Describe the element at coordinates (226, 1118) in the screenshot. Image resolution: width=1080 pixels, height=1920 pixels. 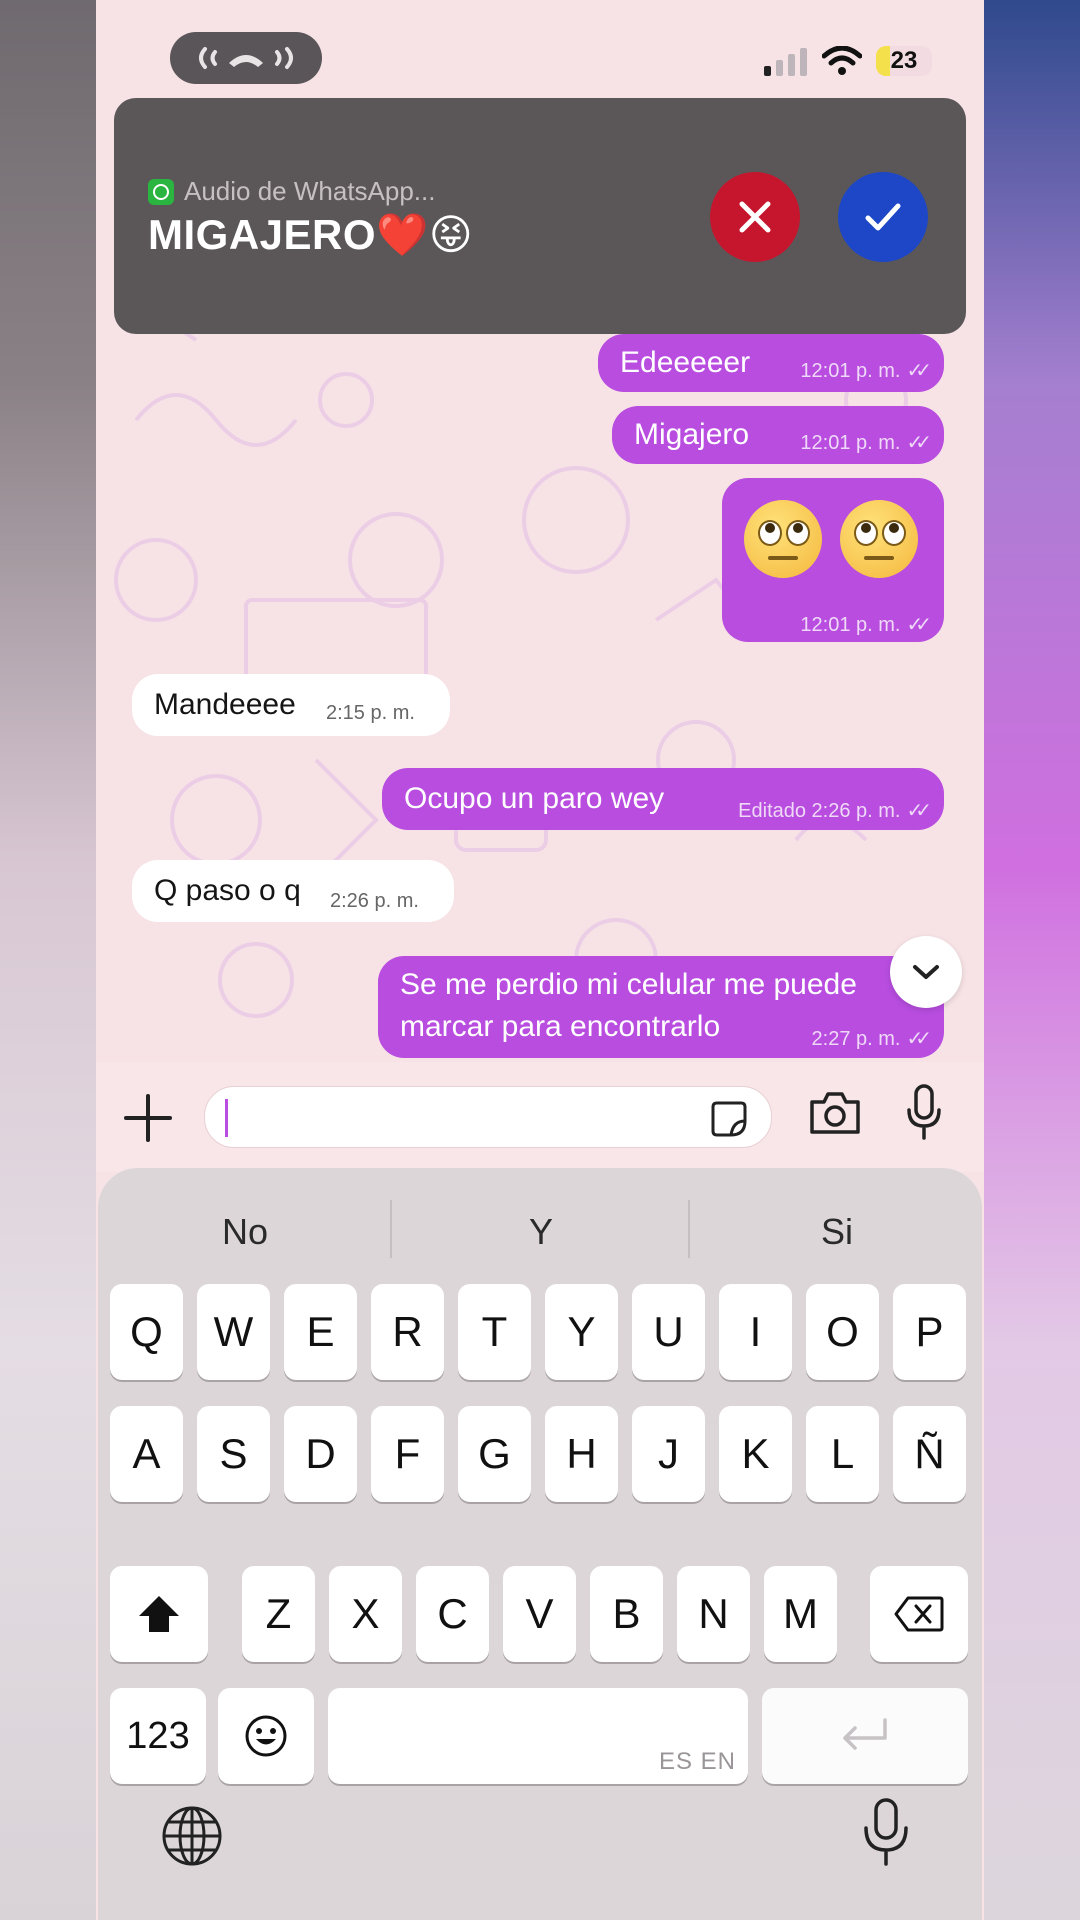
I see `text-cursor` at that location.